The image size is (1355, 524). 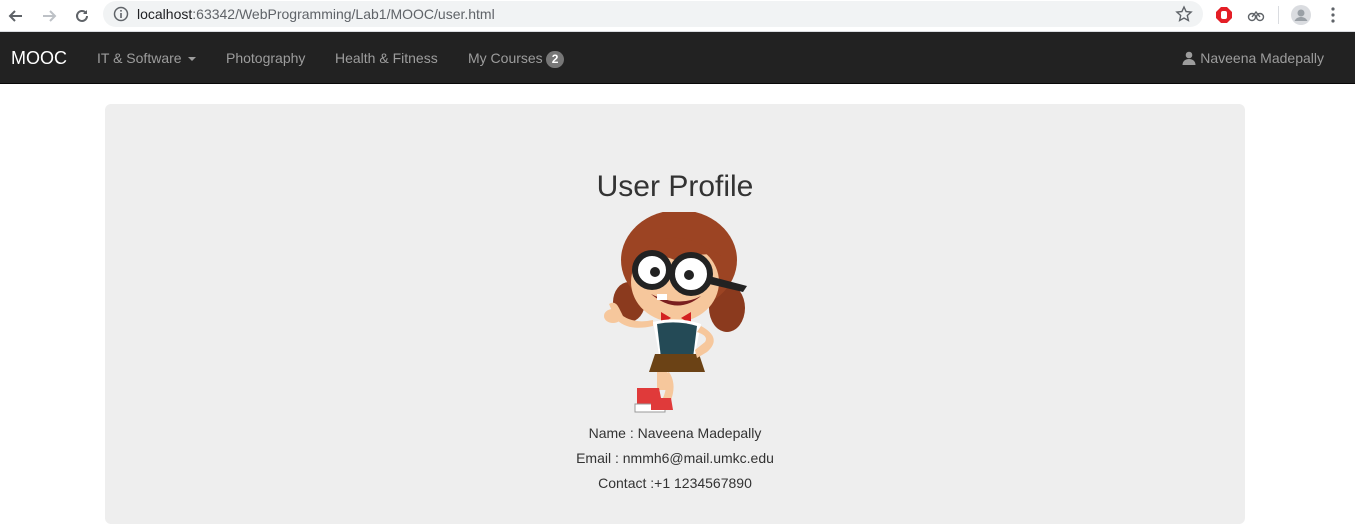 What do you see at coordinates (82, 16) in the screenshot?
I see `reload-icon` at bounding box center [82, 16].